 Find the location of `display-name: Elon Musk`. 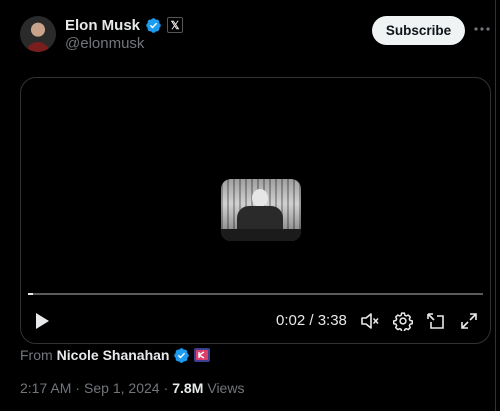

display-name: Elon Musk is located at coordinates (102, 25).